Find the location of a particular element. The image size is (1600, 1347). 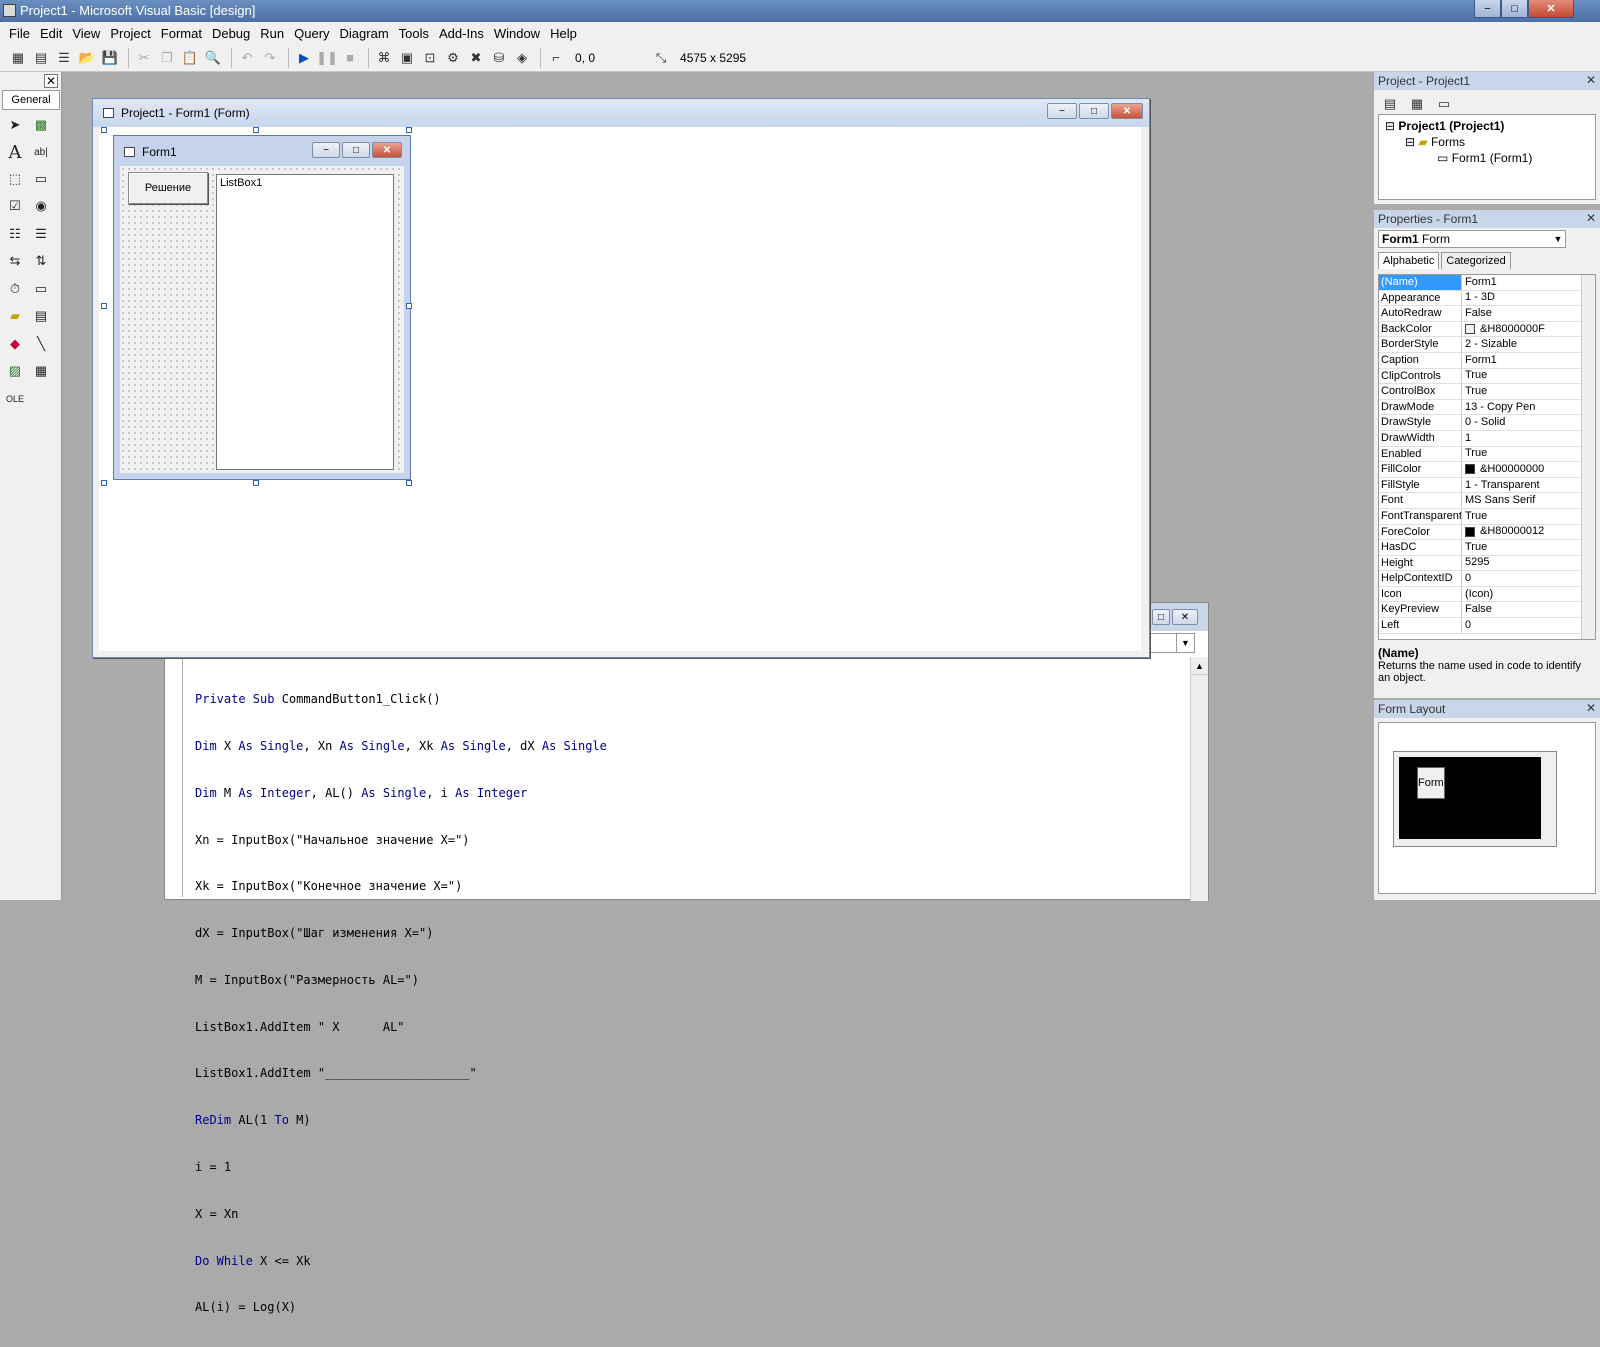

property-value: 2 - Sizable is located at coordinates (1528, 344).